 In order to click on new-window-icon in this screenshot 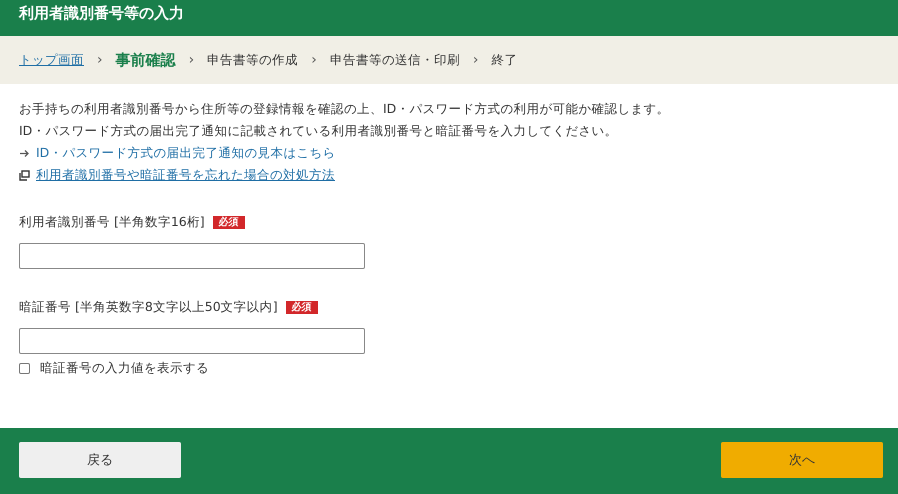, I will do `click(24, 175)`.